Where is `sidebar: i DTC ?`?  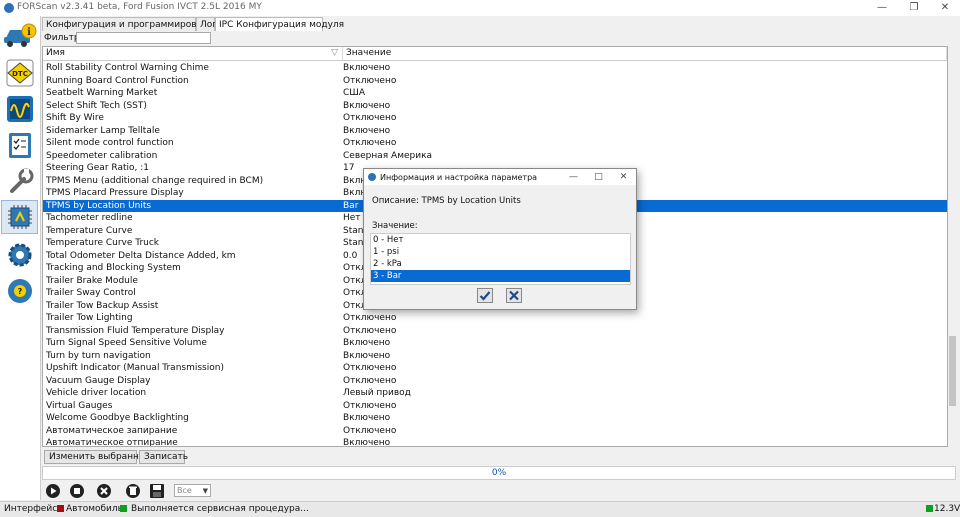 sidebar: i DTC ? is located at coordinates (20, 258).